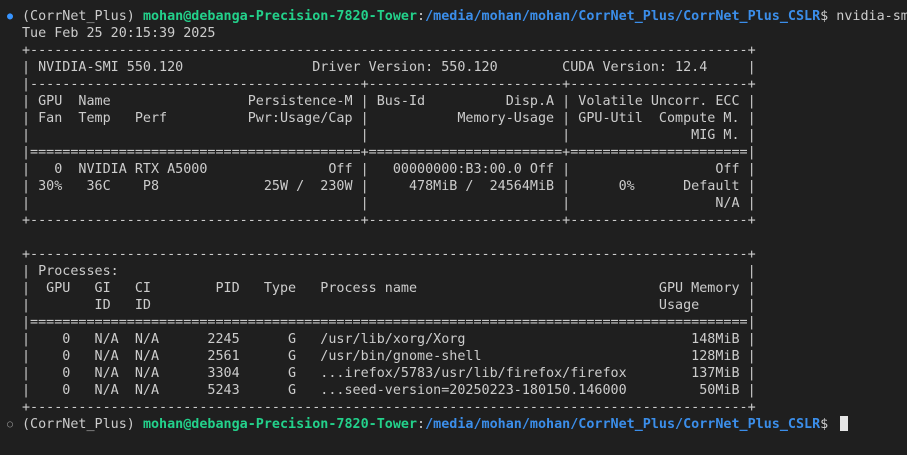 The image size is (907, 455). I want to click on output-line: | Processes: |, so click(389, 271).